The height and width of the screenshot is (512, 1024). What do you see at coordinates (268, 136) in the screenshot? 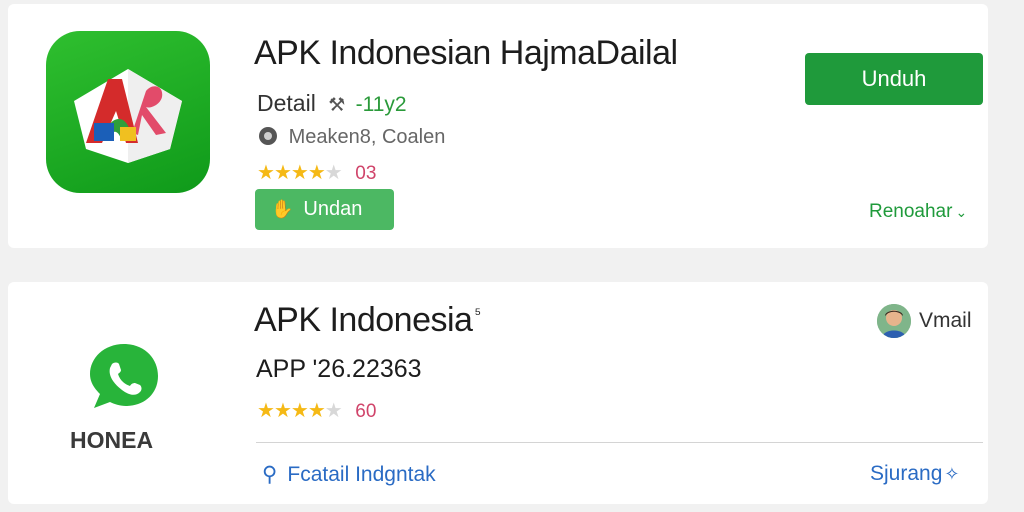
I see `developer-icon` at bounding box center [268, 136].